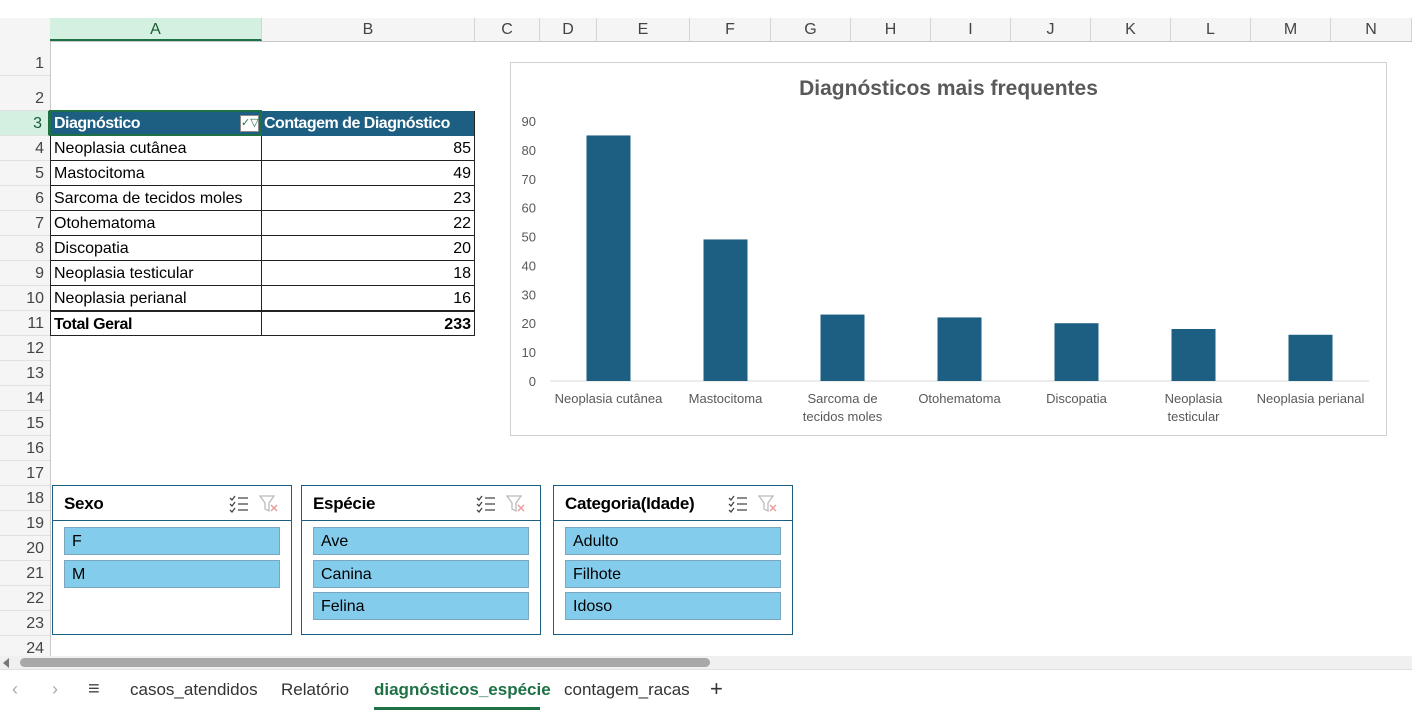 The height and width of the screenshot is (712, 1412). I want to click on pivot-row-value: 23, so click(368, 198).